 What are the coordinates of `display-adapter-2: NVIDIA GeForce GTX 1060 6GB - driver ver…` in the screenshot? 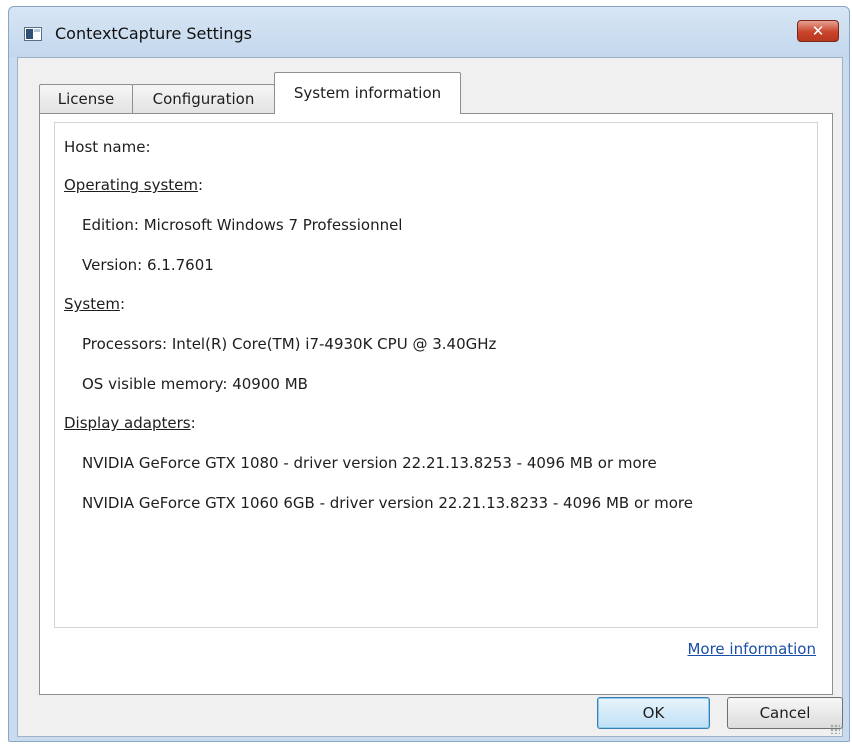 It's located at (387, 503).